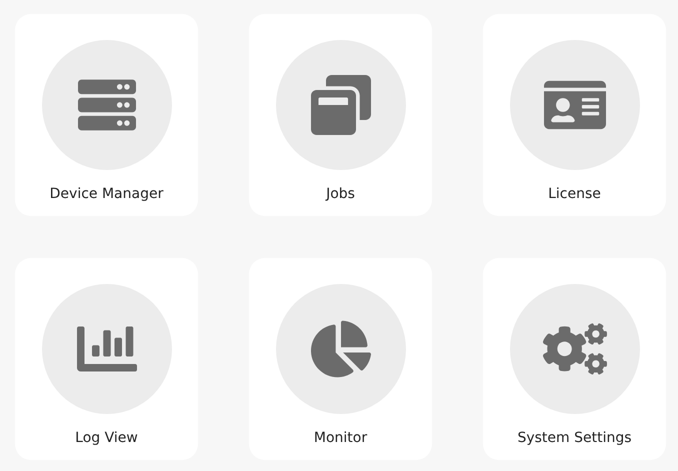  I want to click on tile-button: Jobs, so click(340, 115).